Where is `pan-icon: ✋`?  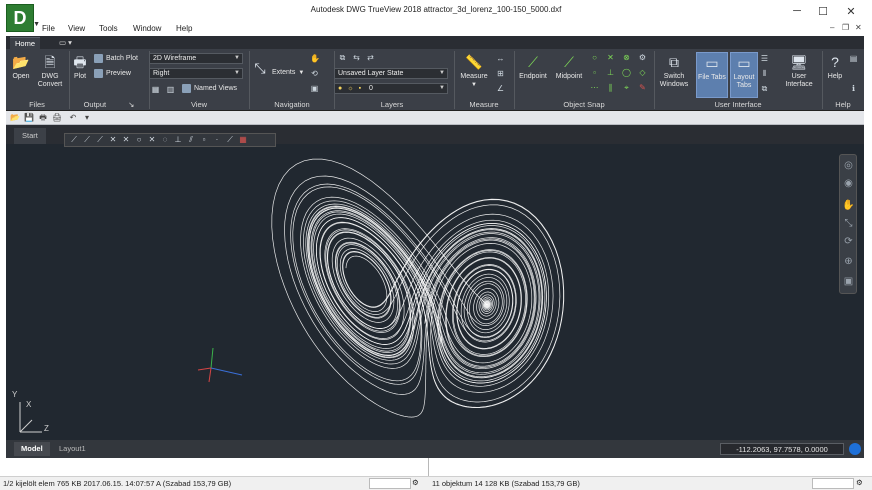
pan-icon: ✋ is located at coordinates (848, 205).